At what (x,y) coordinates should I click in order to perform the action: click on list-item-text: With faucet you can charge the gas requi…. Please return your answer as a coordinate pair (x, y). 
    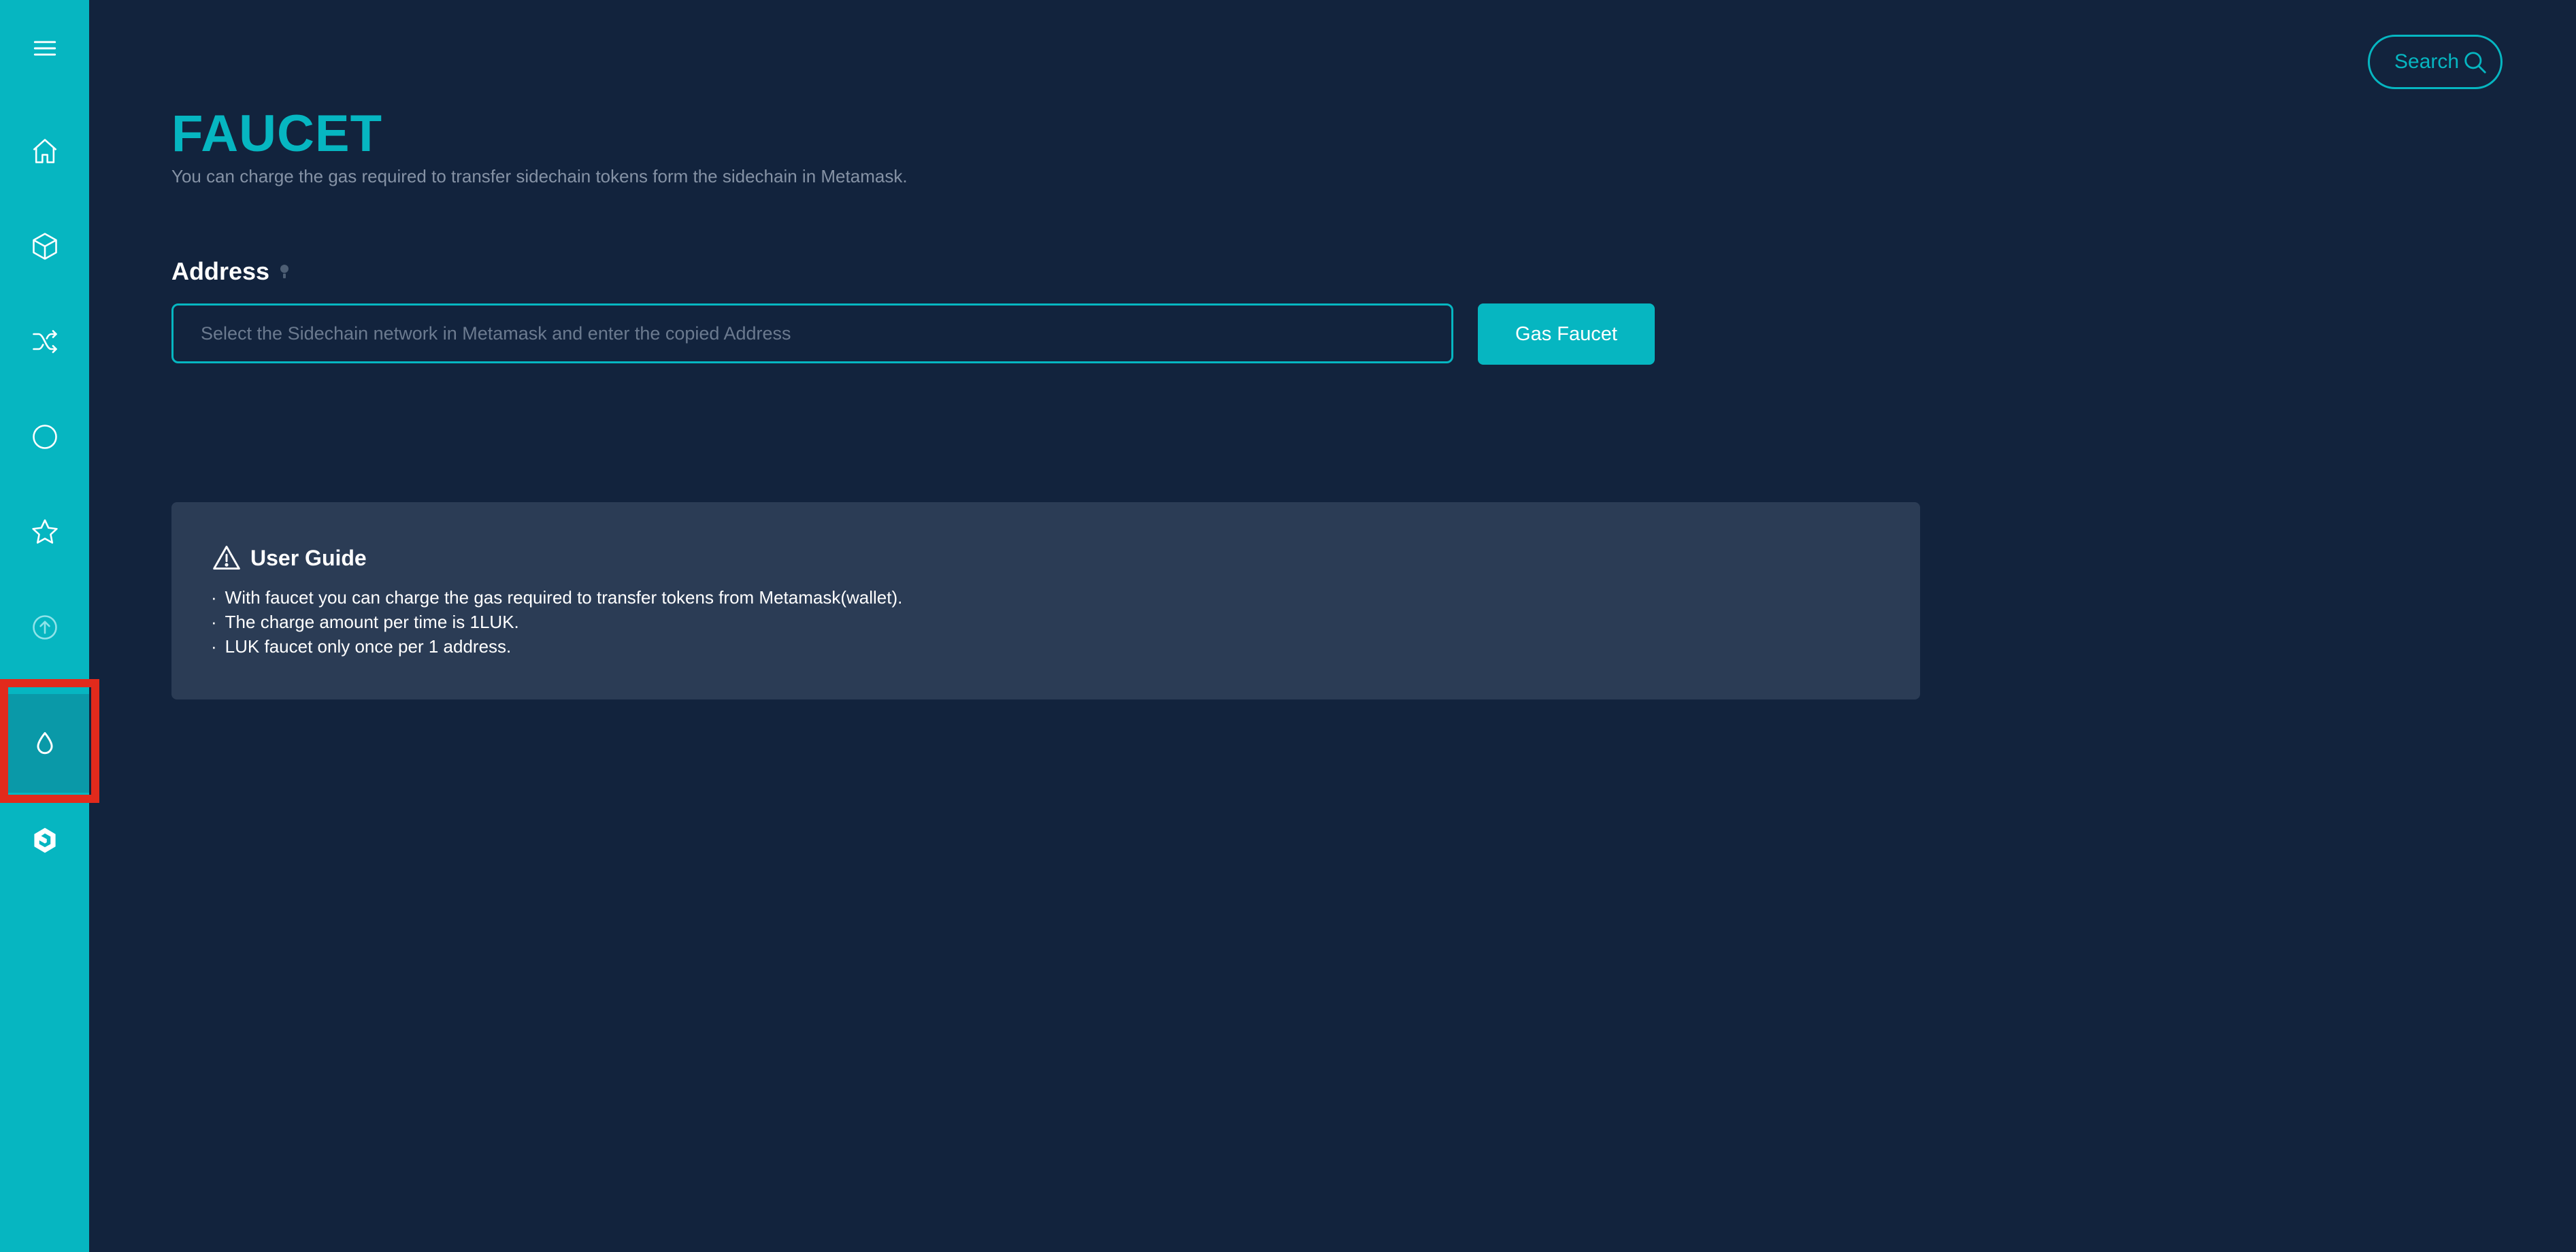
    Looking at the image, I should click on (564, 597).